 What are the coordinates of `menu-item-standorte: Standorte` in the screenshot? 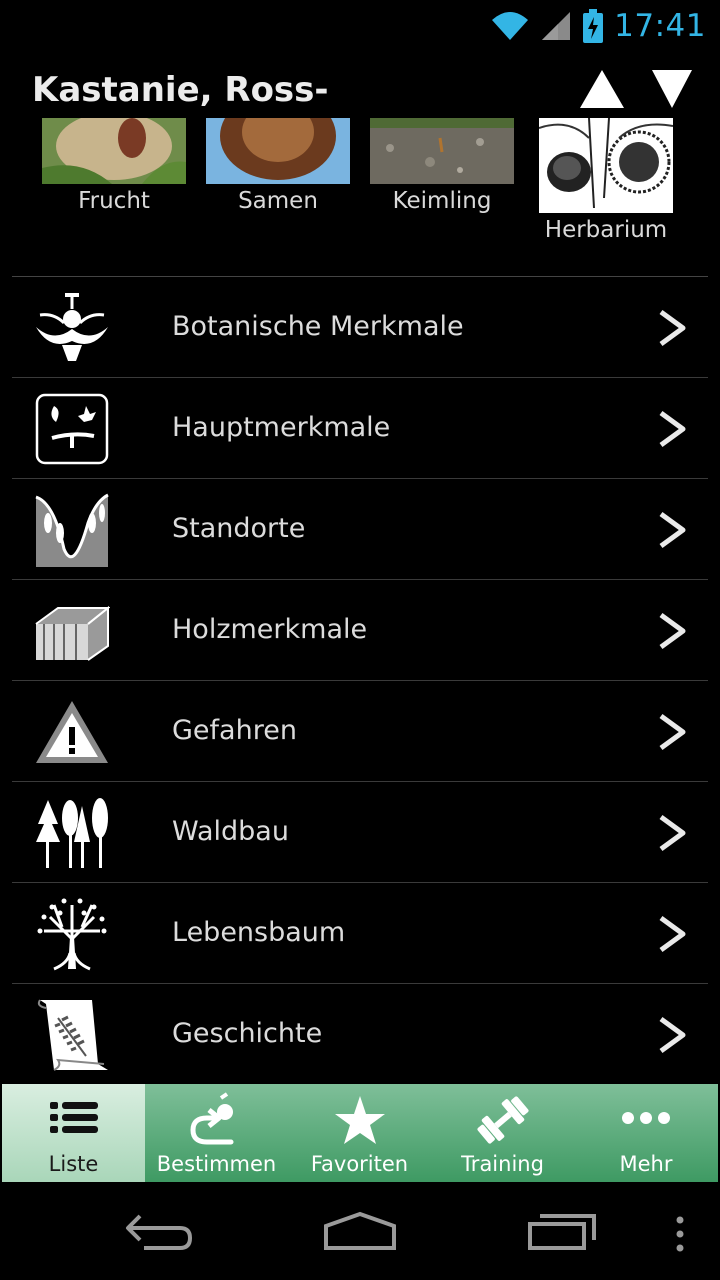 It's located at (360, 528).